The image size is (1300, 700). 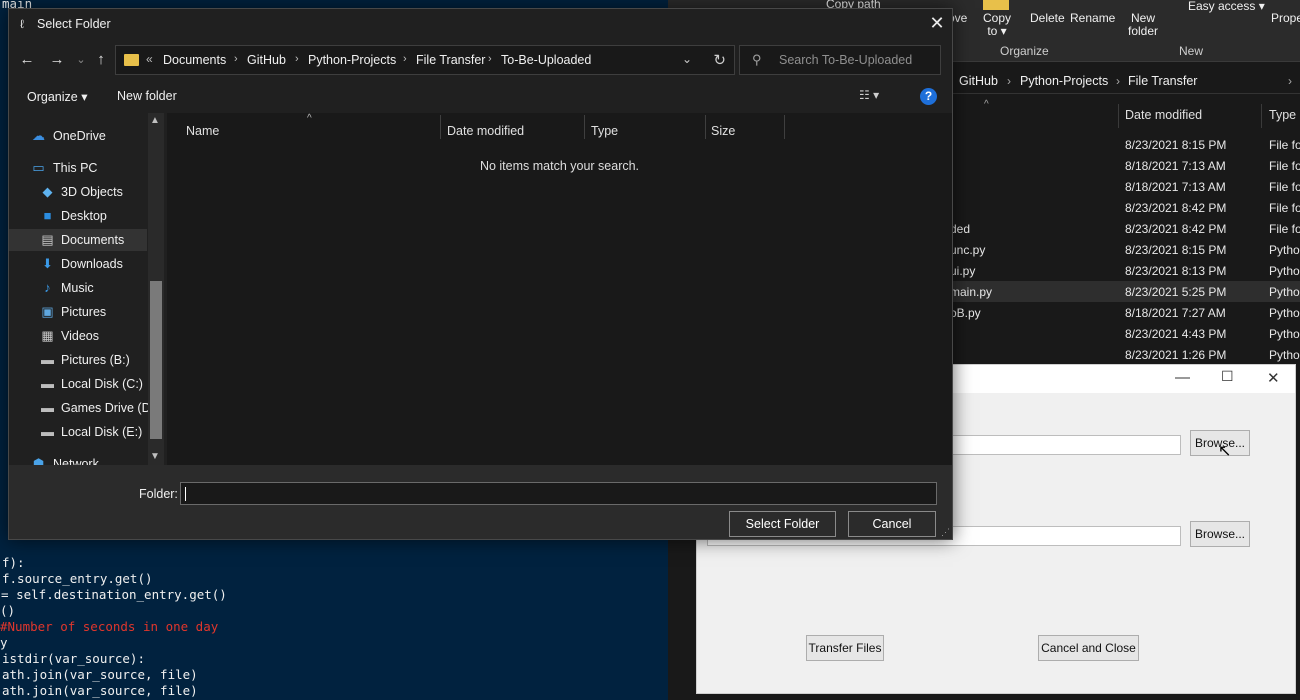 I want to click on dialog-toolbar: Organize ▾ New folder ☷ ▾ ?, so click(x=480, y=97).